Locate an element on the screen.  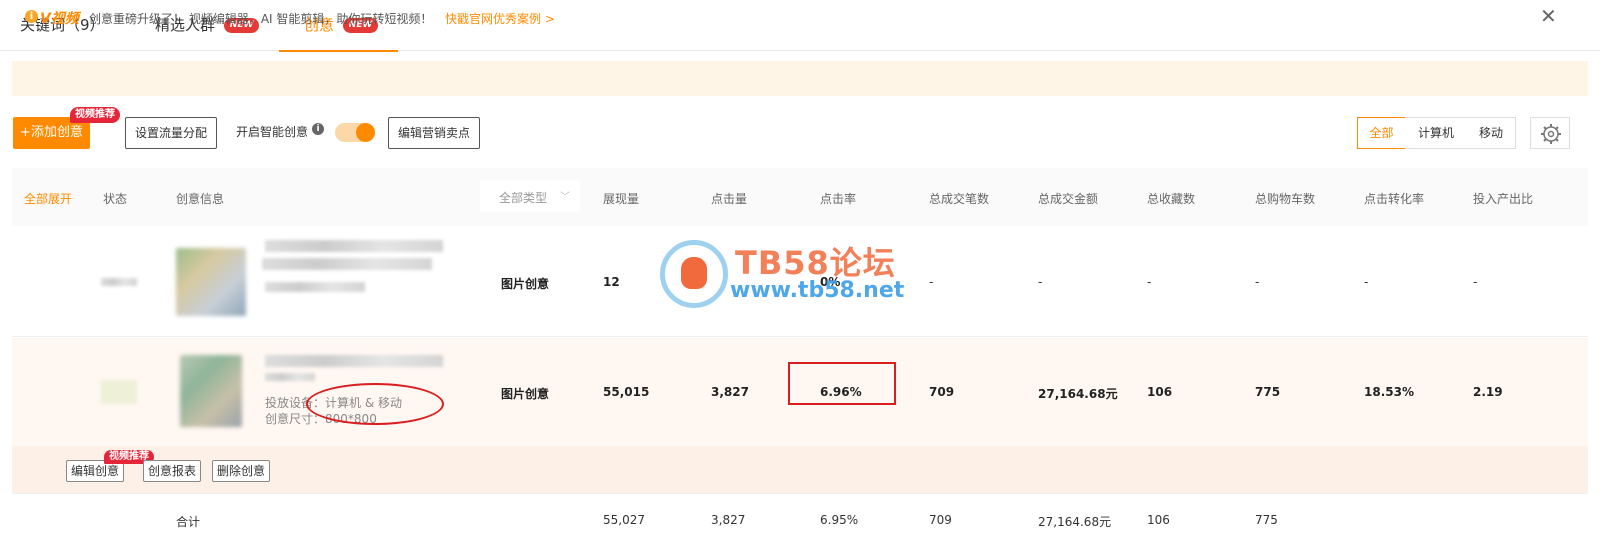
row2-cvr: 18.53% is located at coordinates (1389, 392).